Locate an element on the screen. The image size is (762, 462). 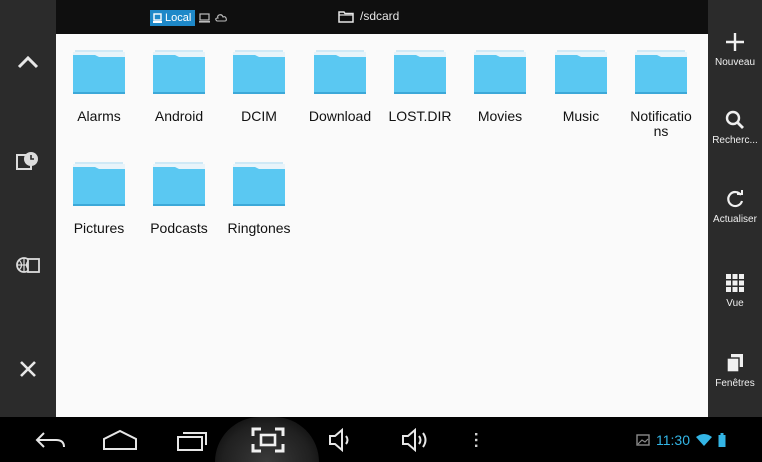
windows-button: Fenêtres is located at coordinates (735, 369).